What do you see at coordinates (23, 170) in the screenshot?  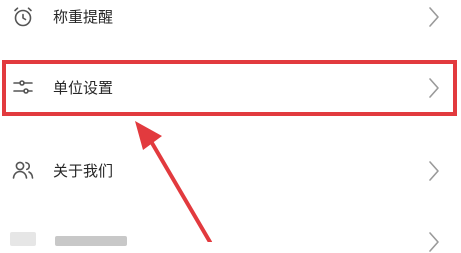 I see `users-icon` at bounding box center [23, 170].